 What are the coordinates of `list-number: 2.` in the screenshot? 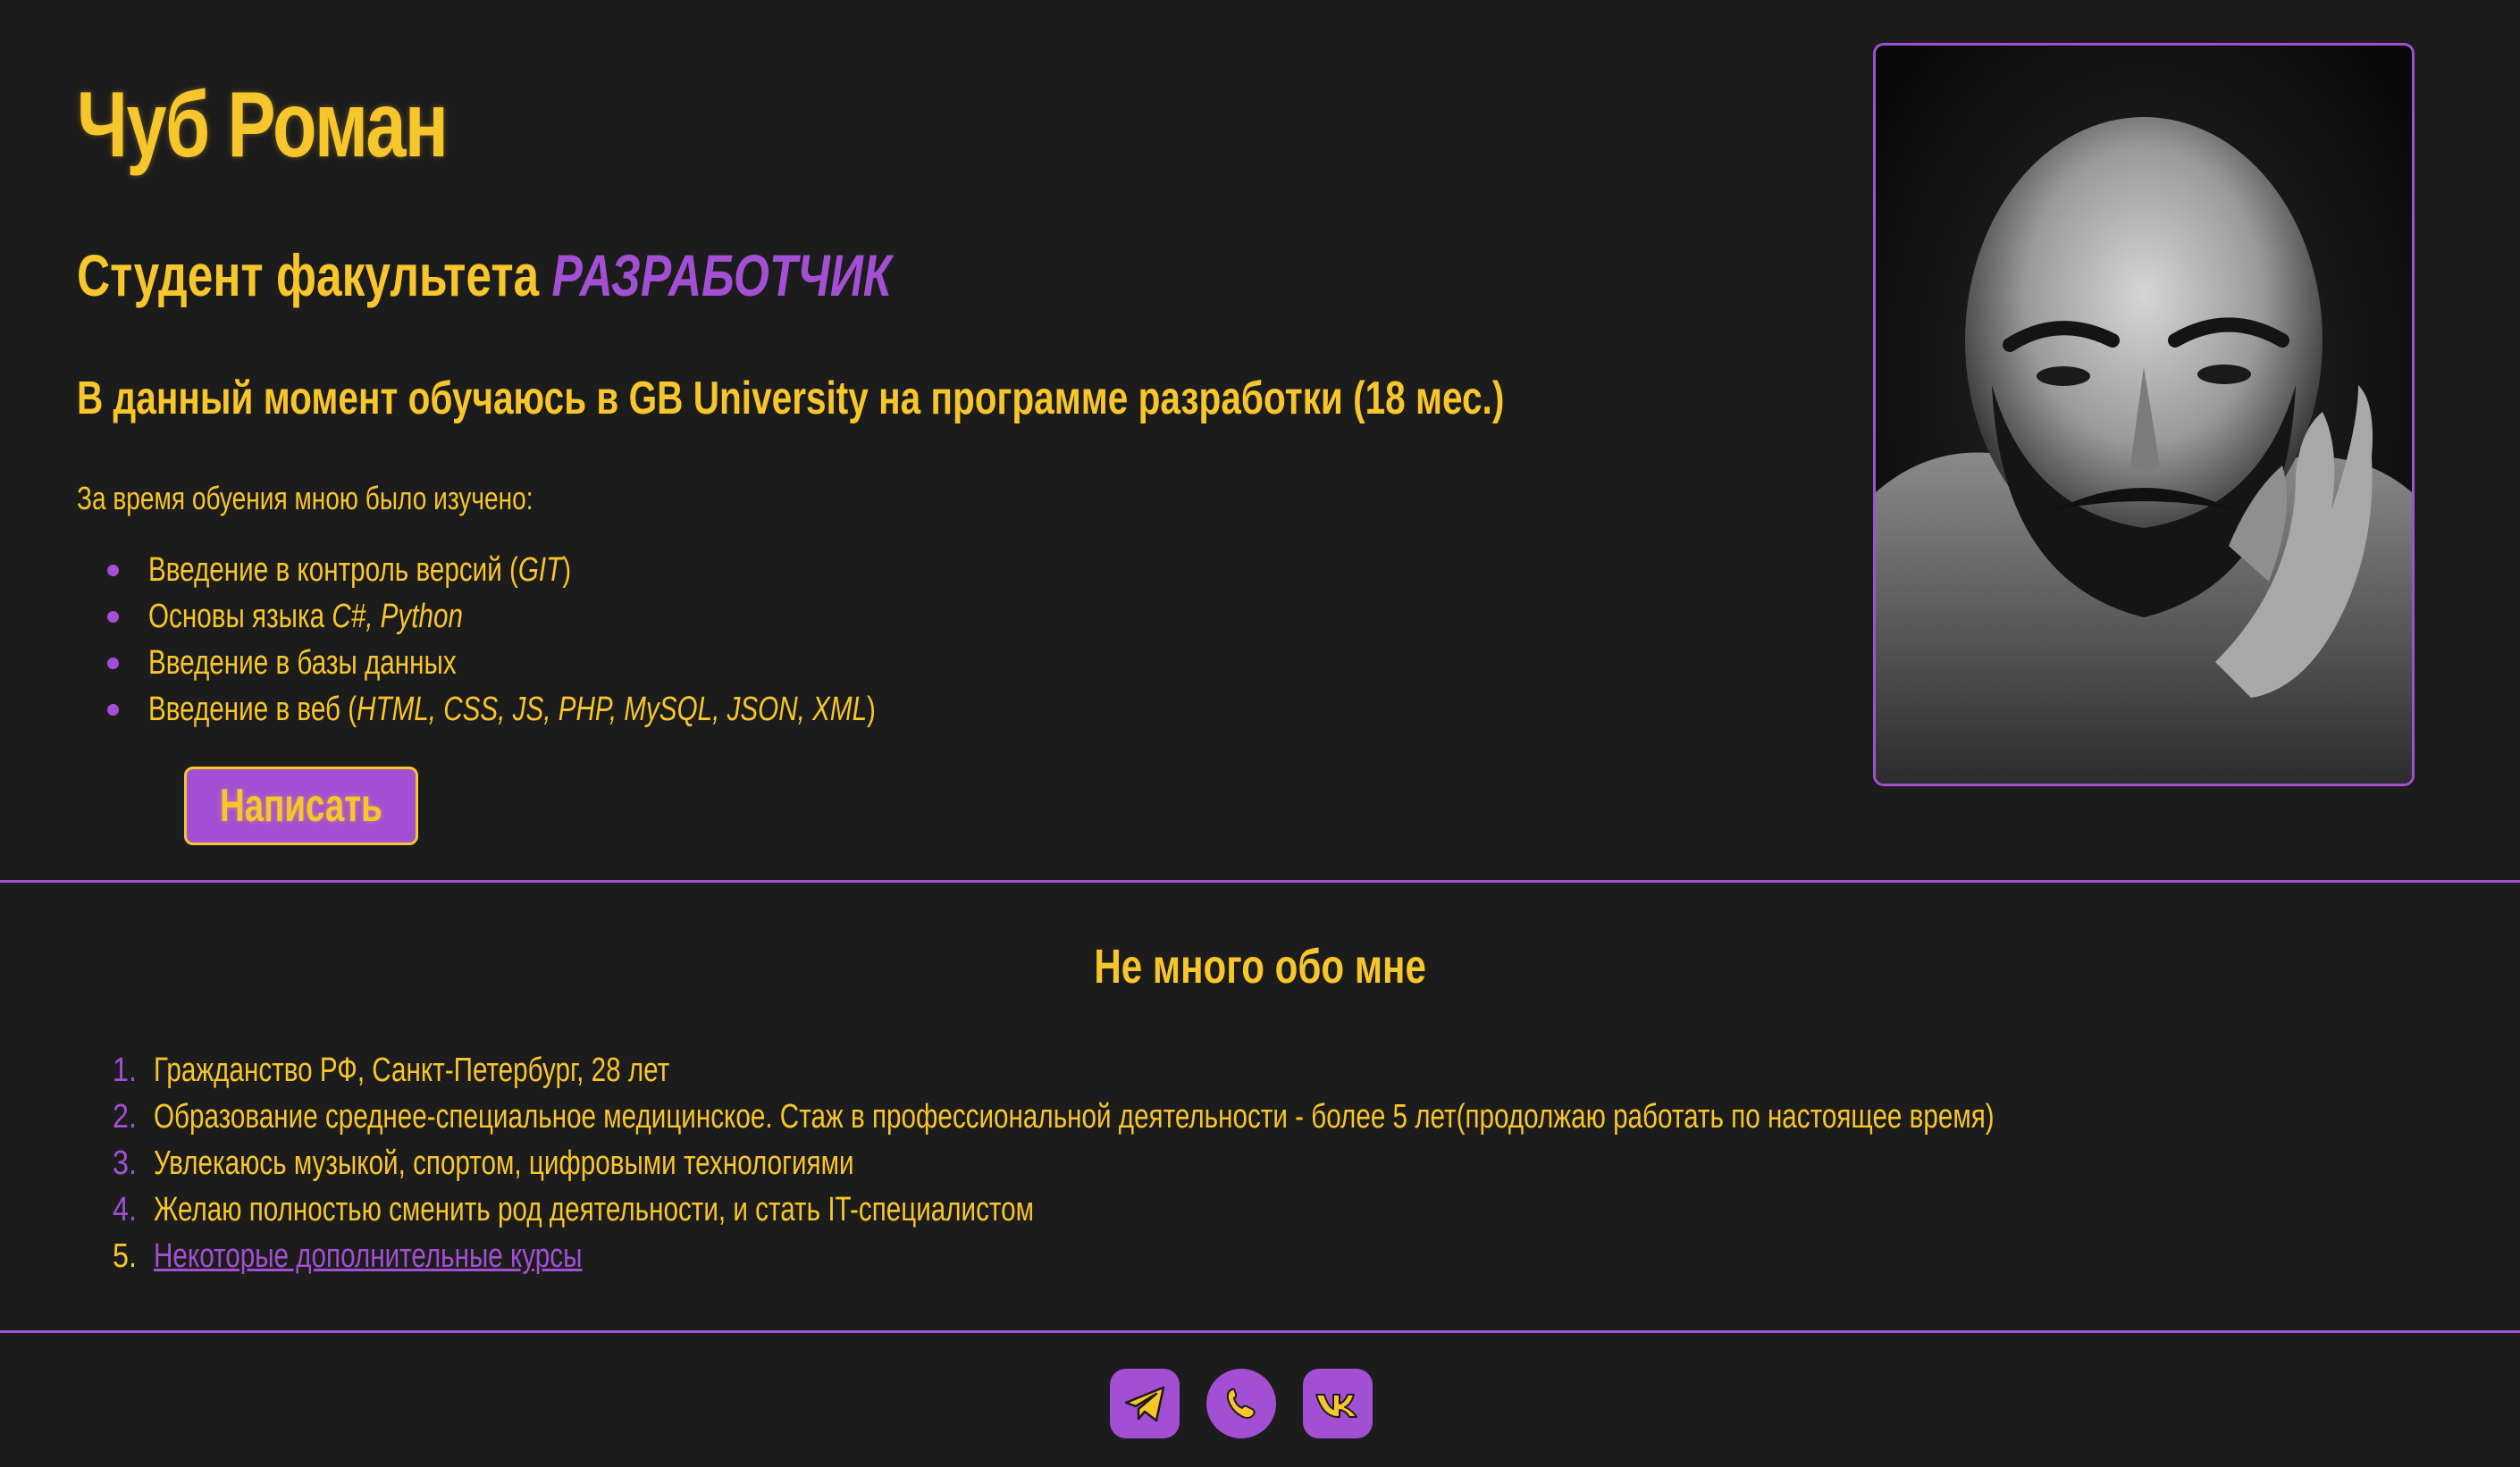 It's located at (125, 1117).